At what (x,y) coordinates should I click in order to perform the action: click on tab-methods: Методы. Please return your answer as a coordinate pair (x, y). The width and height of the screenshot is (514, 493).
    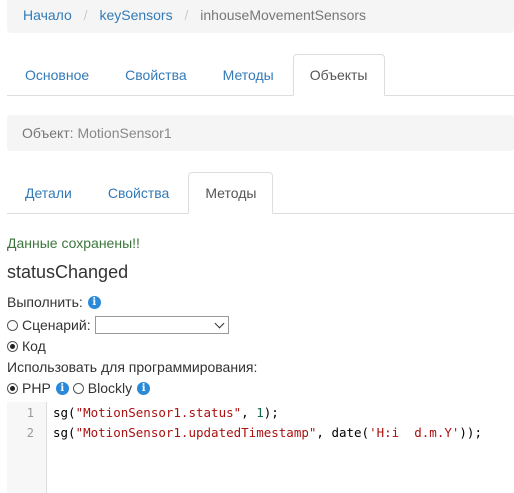
    Looking at the image, I should click on (248, 75).